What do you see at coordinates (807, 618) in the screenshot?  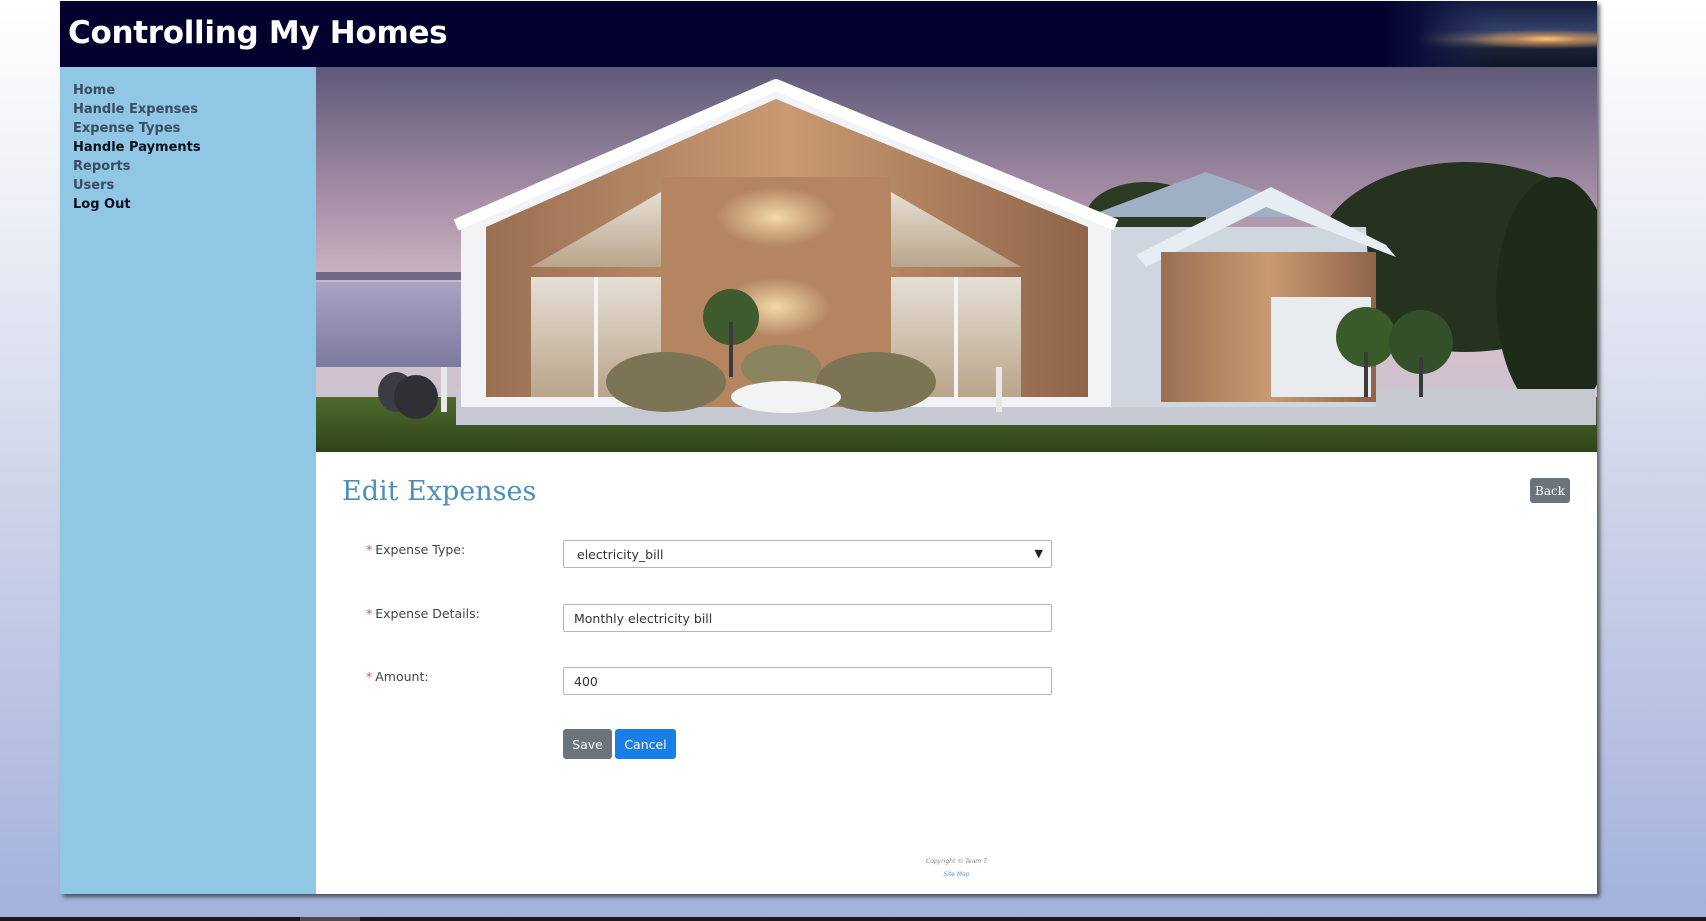 I see `expense-details-input` at bounding box center [807, 618].